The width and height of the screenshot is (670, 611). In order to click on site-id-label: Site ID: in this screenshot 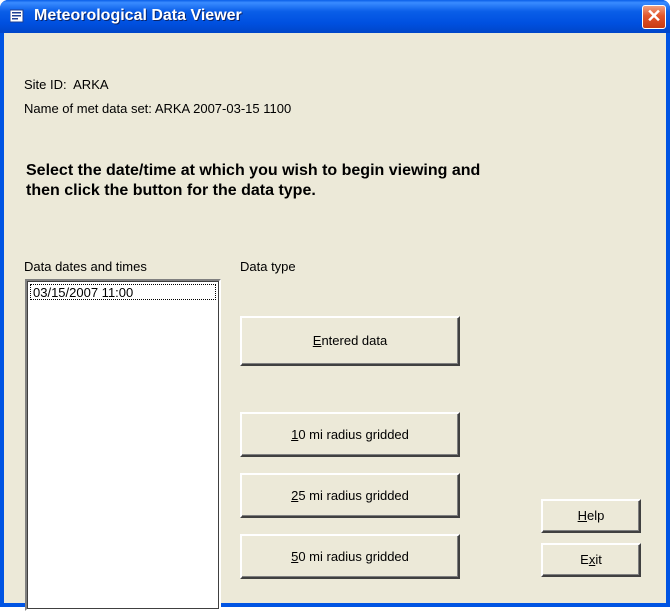, I will do `click(45, 84)`.